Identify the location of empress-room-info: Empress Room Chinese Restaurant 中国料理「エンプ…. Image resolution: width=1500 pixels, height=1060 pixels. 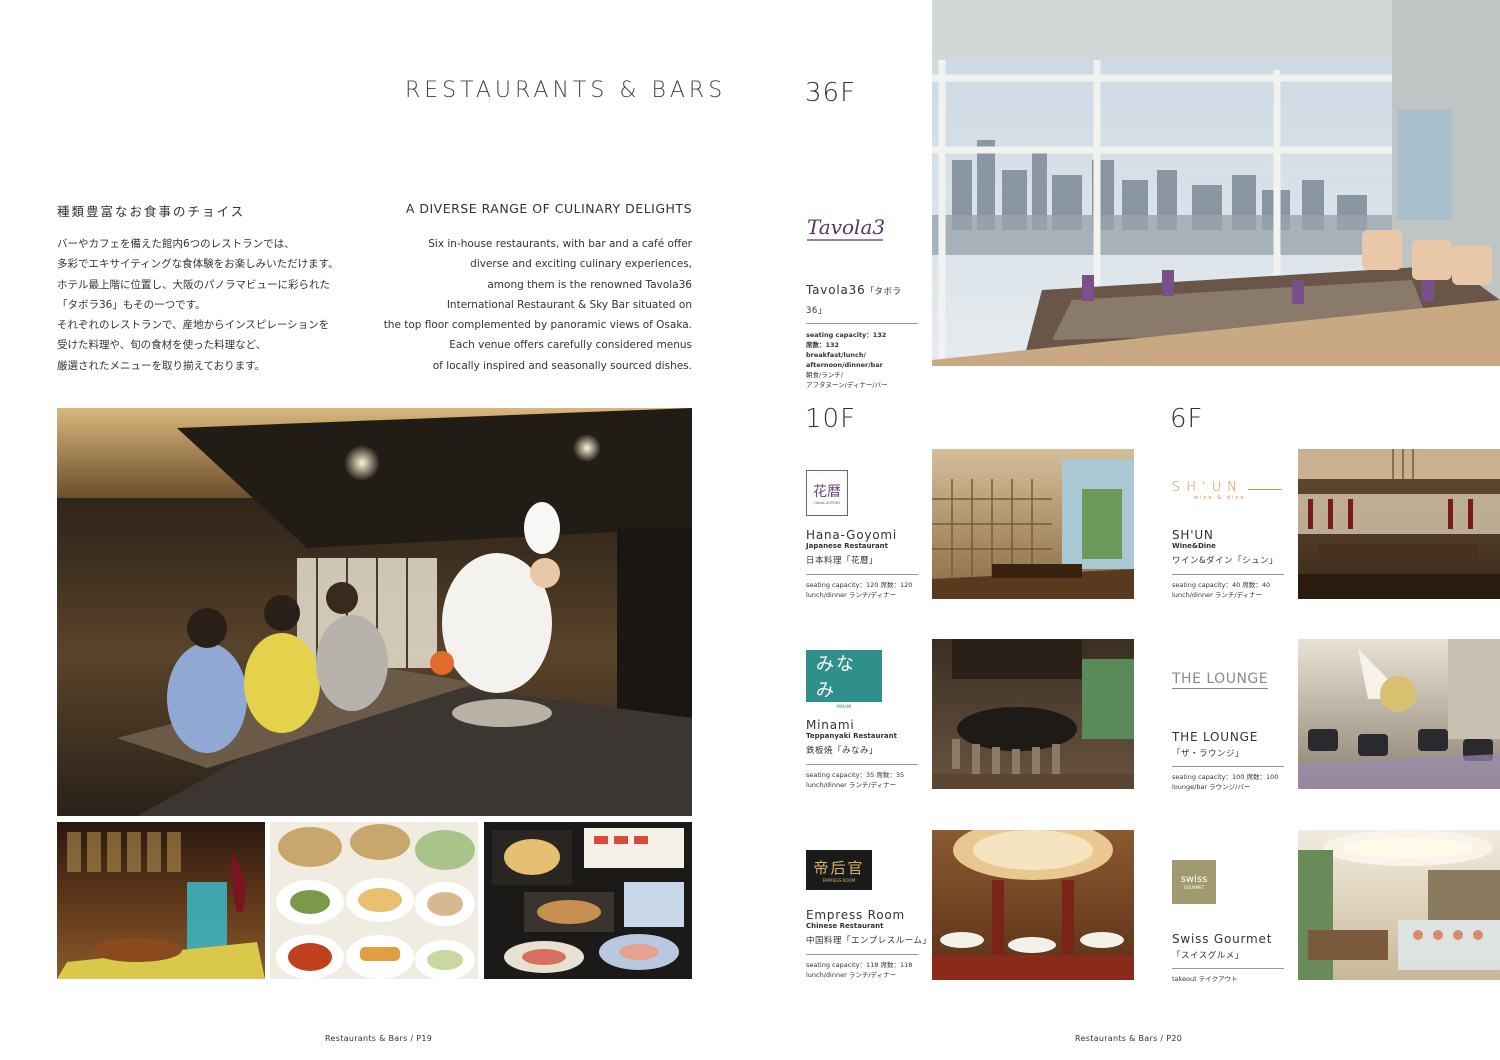
(869, 944).